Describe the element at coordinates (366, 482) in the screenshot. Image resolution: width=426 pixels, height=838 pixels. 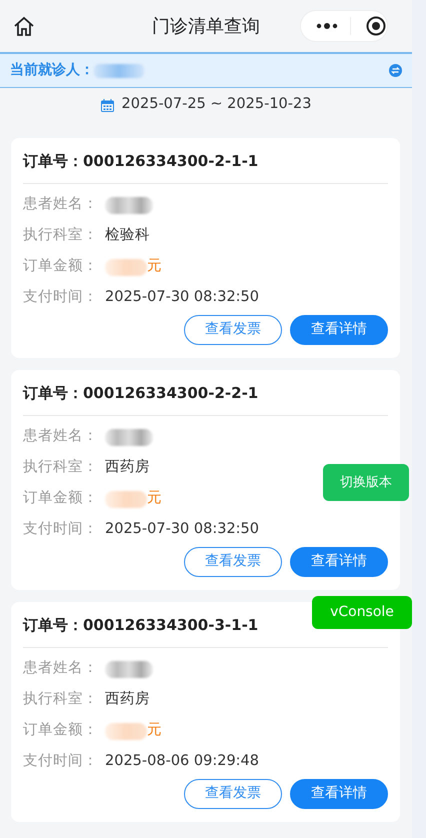
I see `switch-version-button: 切换版本` at that location.